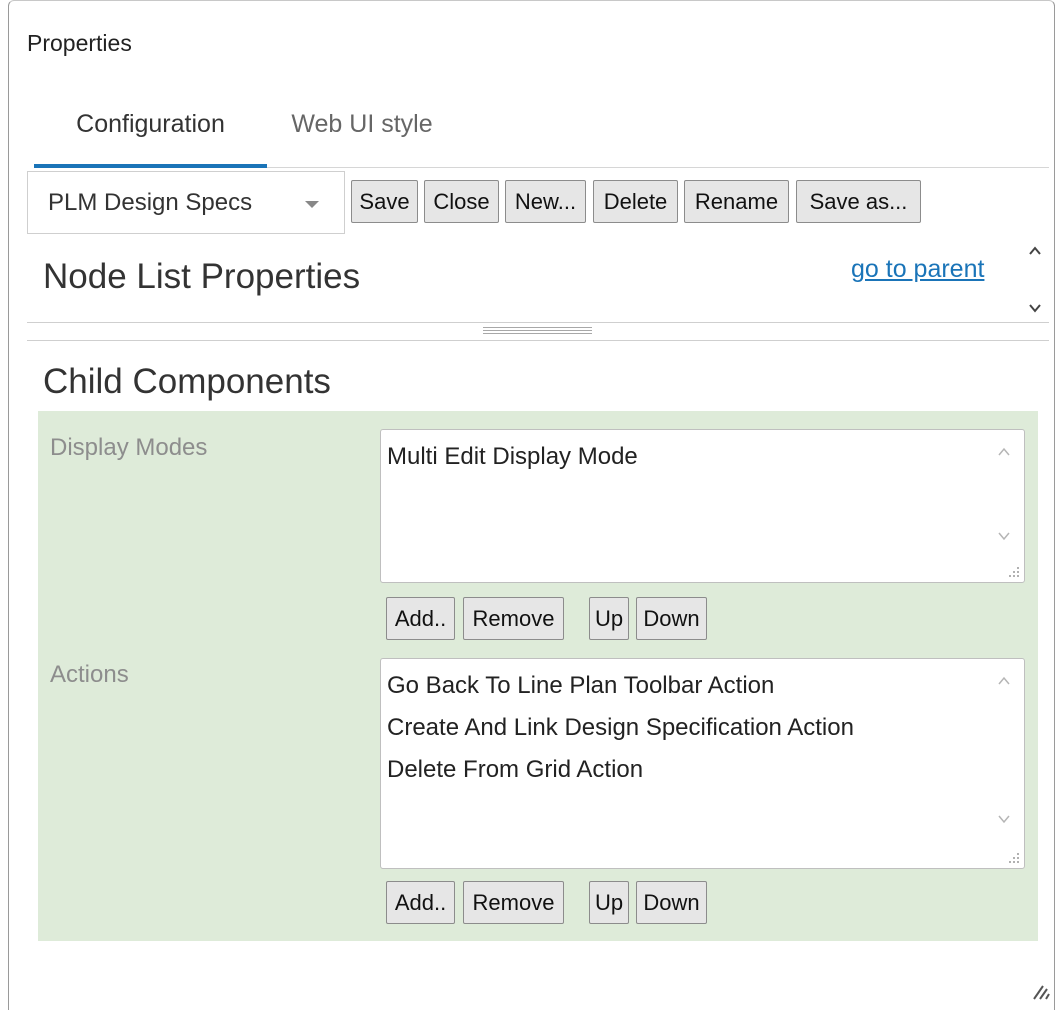 This screenshot has width=1057, height=1012. What do you see at coordinates (89, 674) in the screenshot?
I see `actions-label: Actions` at bounding box center [89, 674].